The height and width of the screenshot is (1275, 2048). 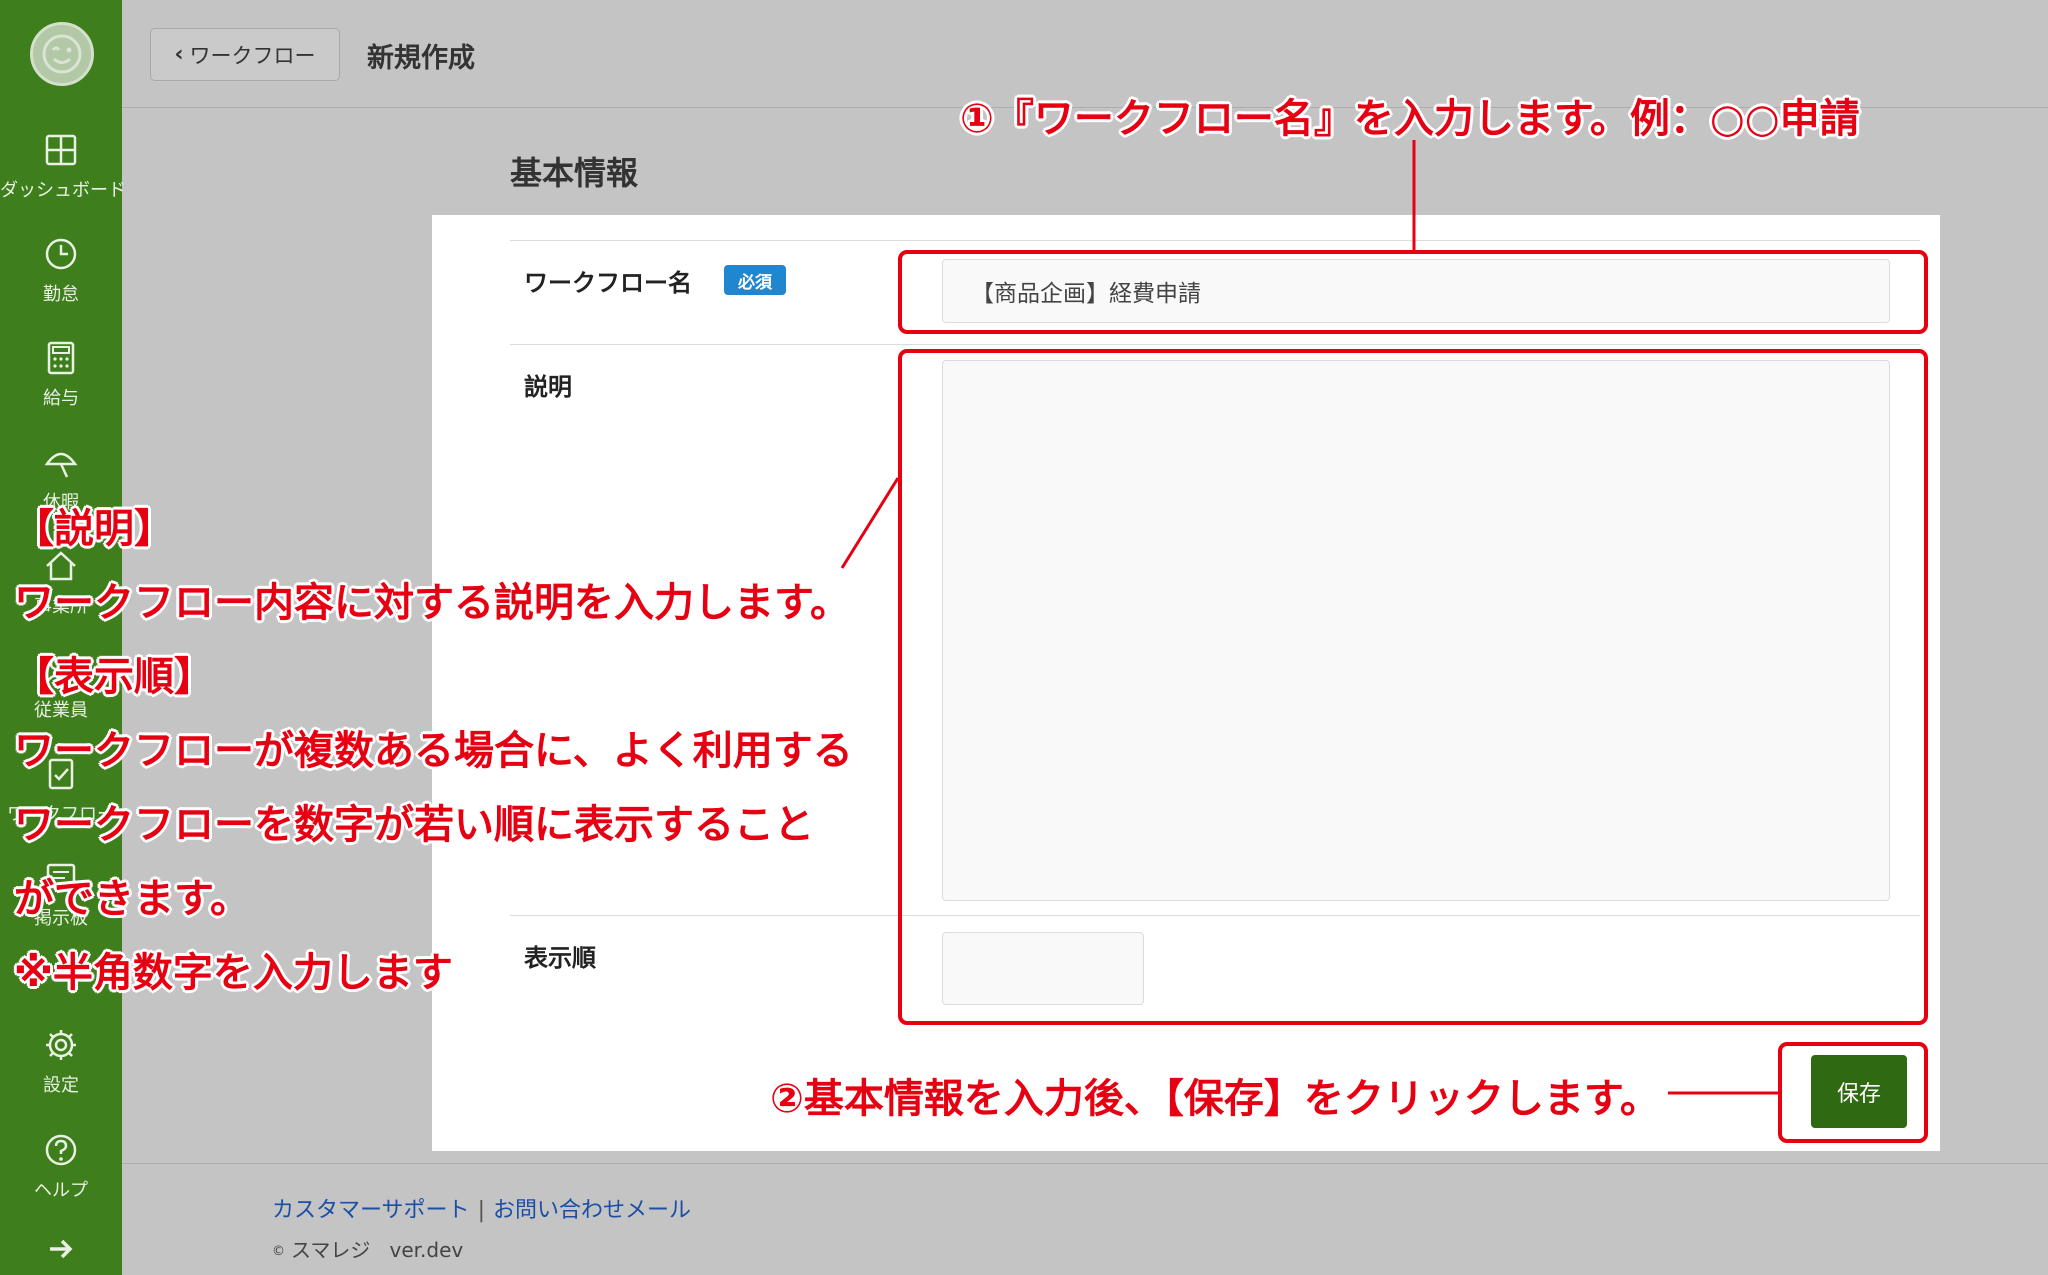 I want to click on expand-arrow-icon, so click(x=61, y=1249).